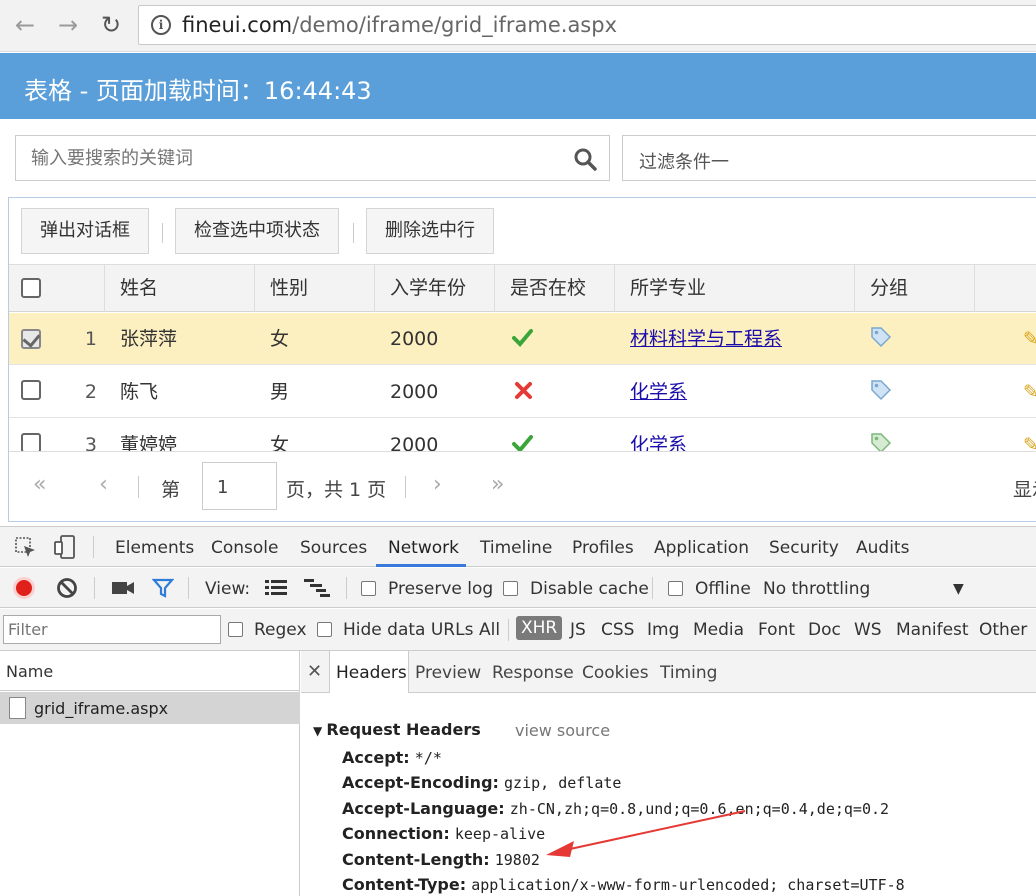  Describe the element at coordinates (718, 630) in the screenshot. I see `type-filter-media: Media` at that location.